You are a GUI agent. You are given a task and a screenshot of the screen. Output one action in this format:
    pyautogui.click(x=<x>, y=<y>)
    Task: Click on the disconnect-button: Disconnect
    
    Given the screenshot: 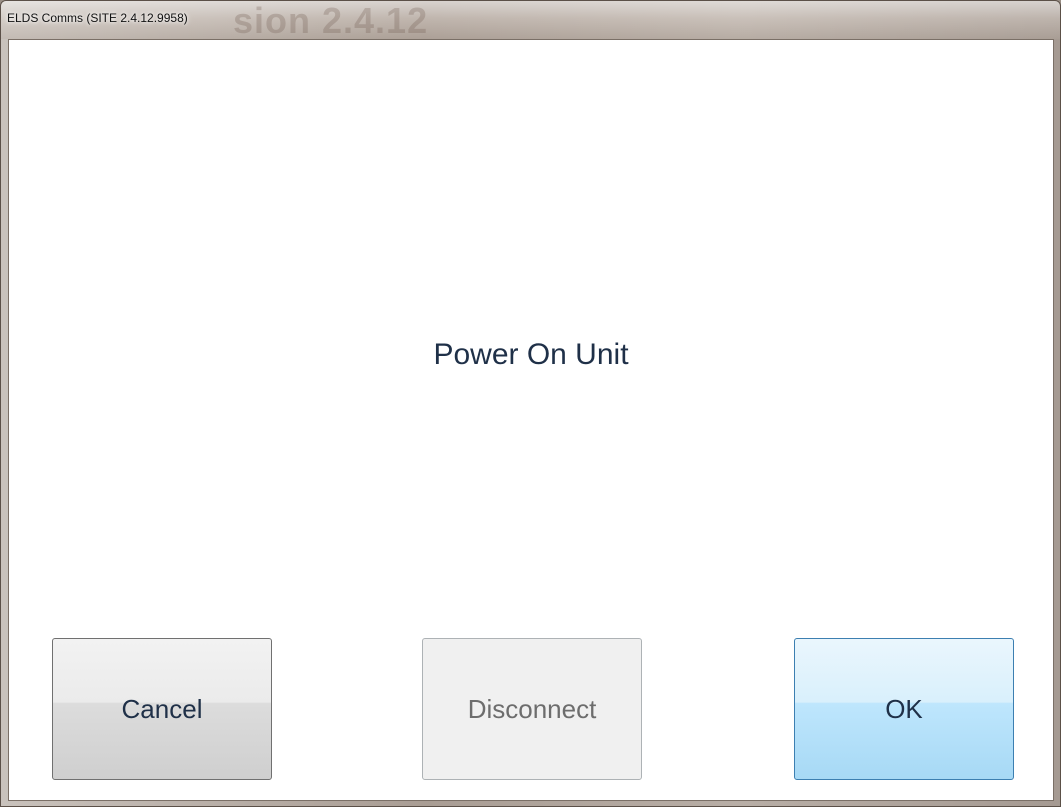 What is the action you would take?
    pyautogui.click(x=532, y=709)
    